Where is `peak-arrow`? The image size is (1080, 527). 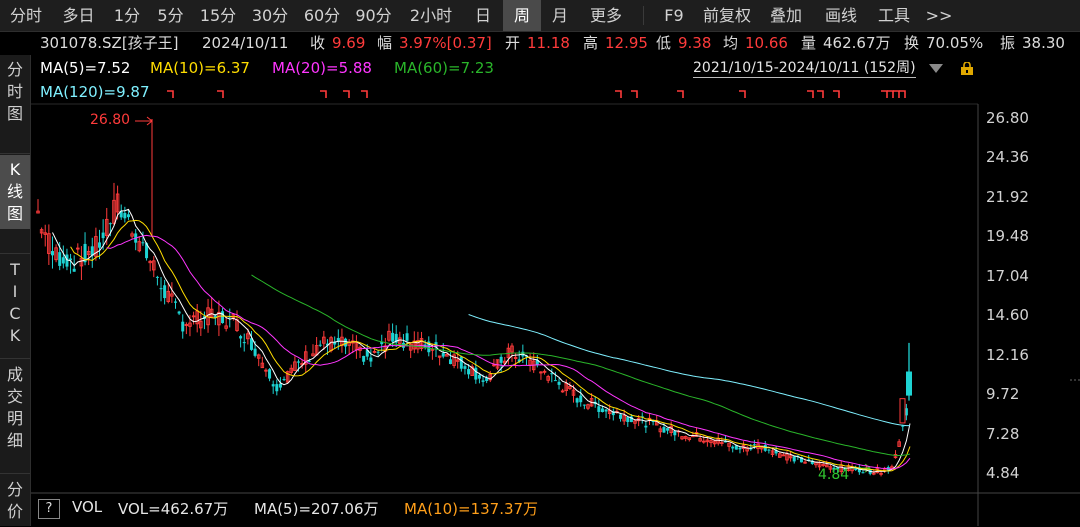
peak-arrow is located at coordinates (144, 121).